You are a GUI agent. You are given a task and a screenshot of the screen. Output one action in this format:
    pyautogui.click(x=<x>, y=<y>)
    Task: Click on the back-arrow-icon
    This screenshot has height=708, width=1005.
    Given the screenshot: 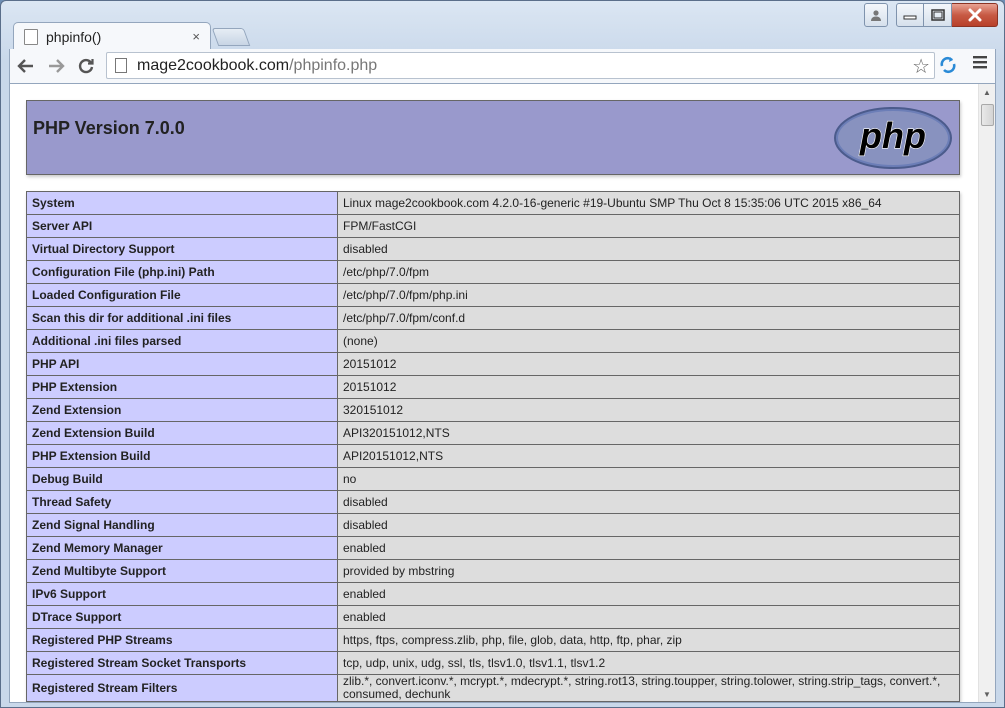 What is the action you would take?
    pyautogui.click(x=26, y=66)
    